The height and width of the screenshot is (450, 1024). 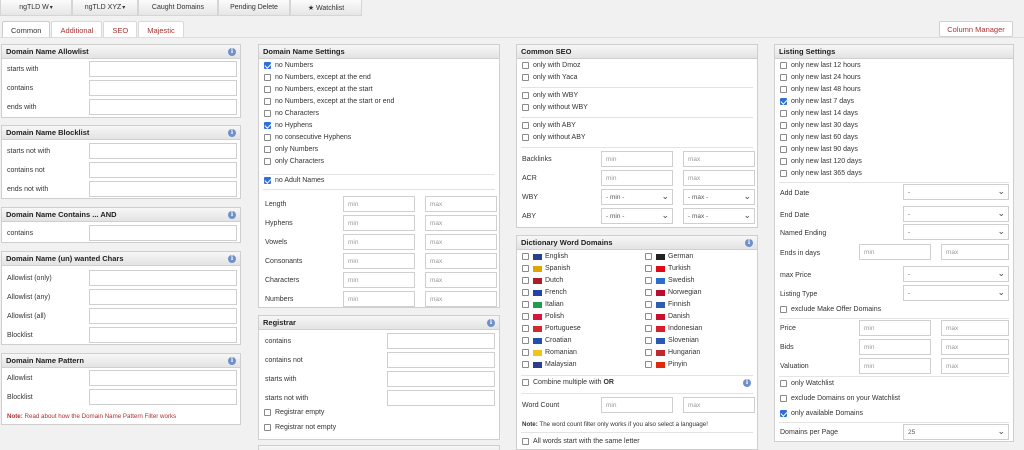 I want to click on ngtld-xyz-dropdown: ngTLD XYZ ▾, so click(x=105, y=8).